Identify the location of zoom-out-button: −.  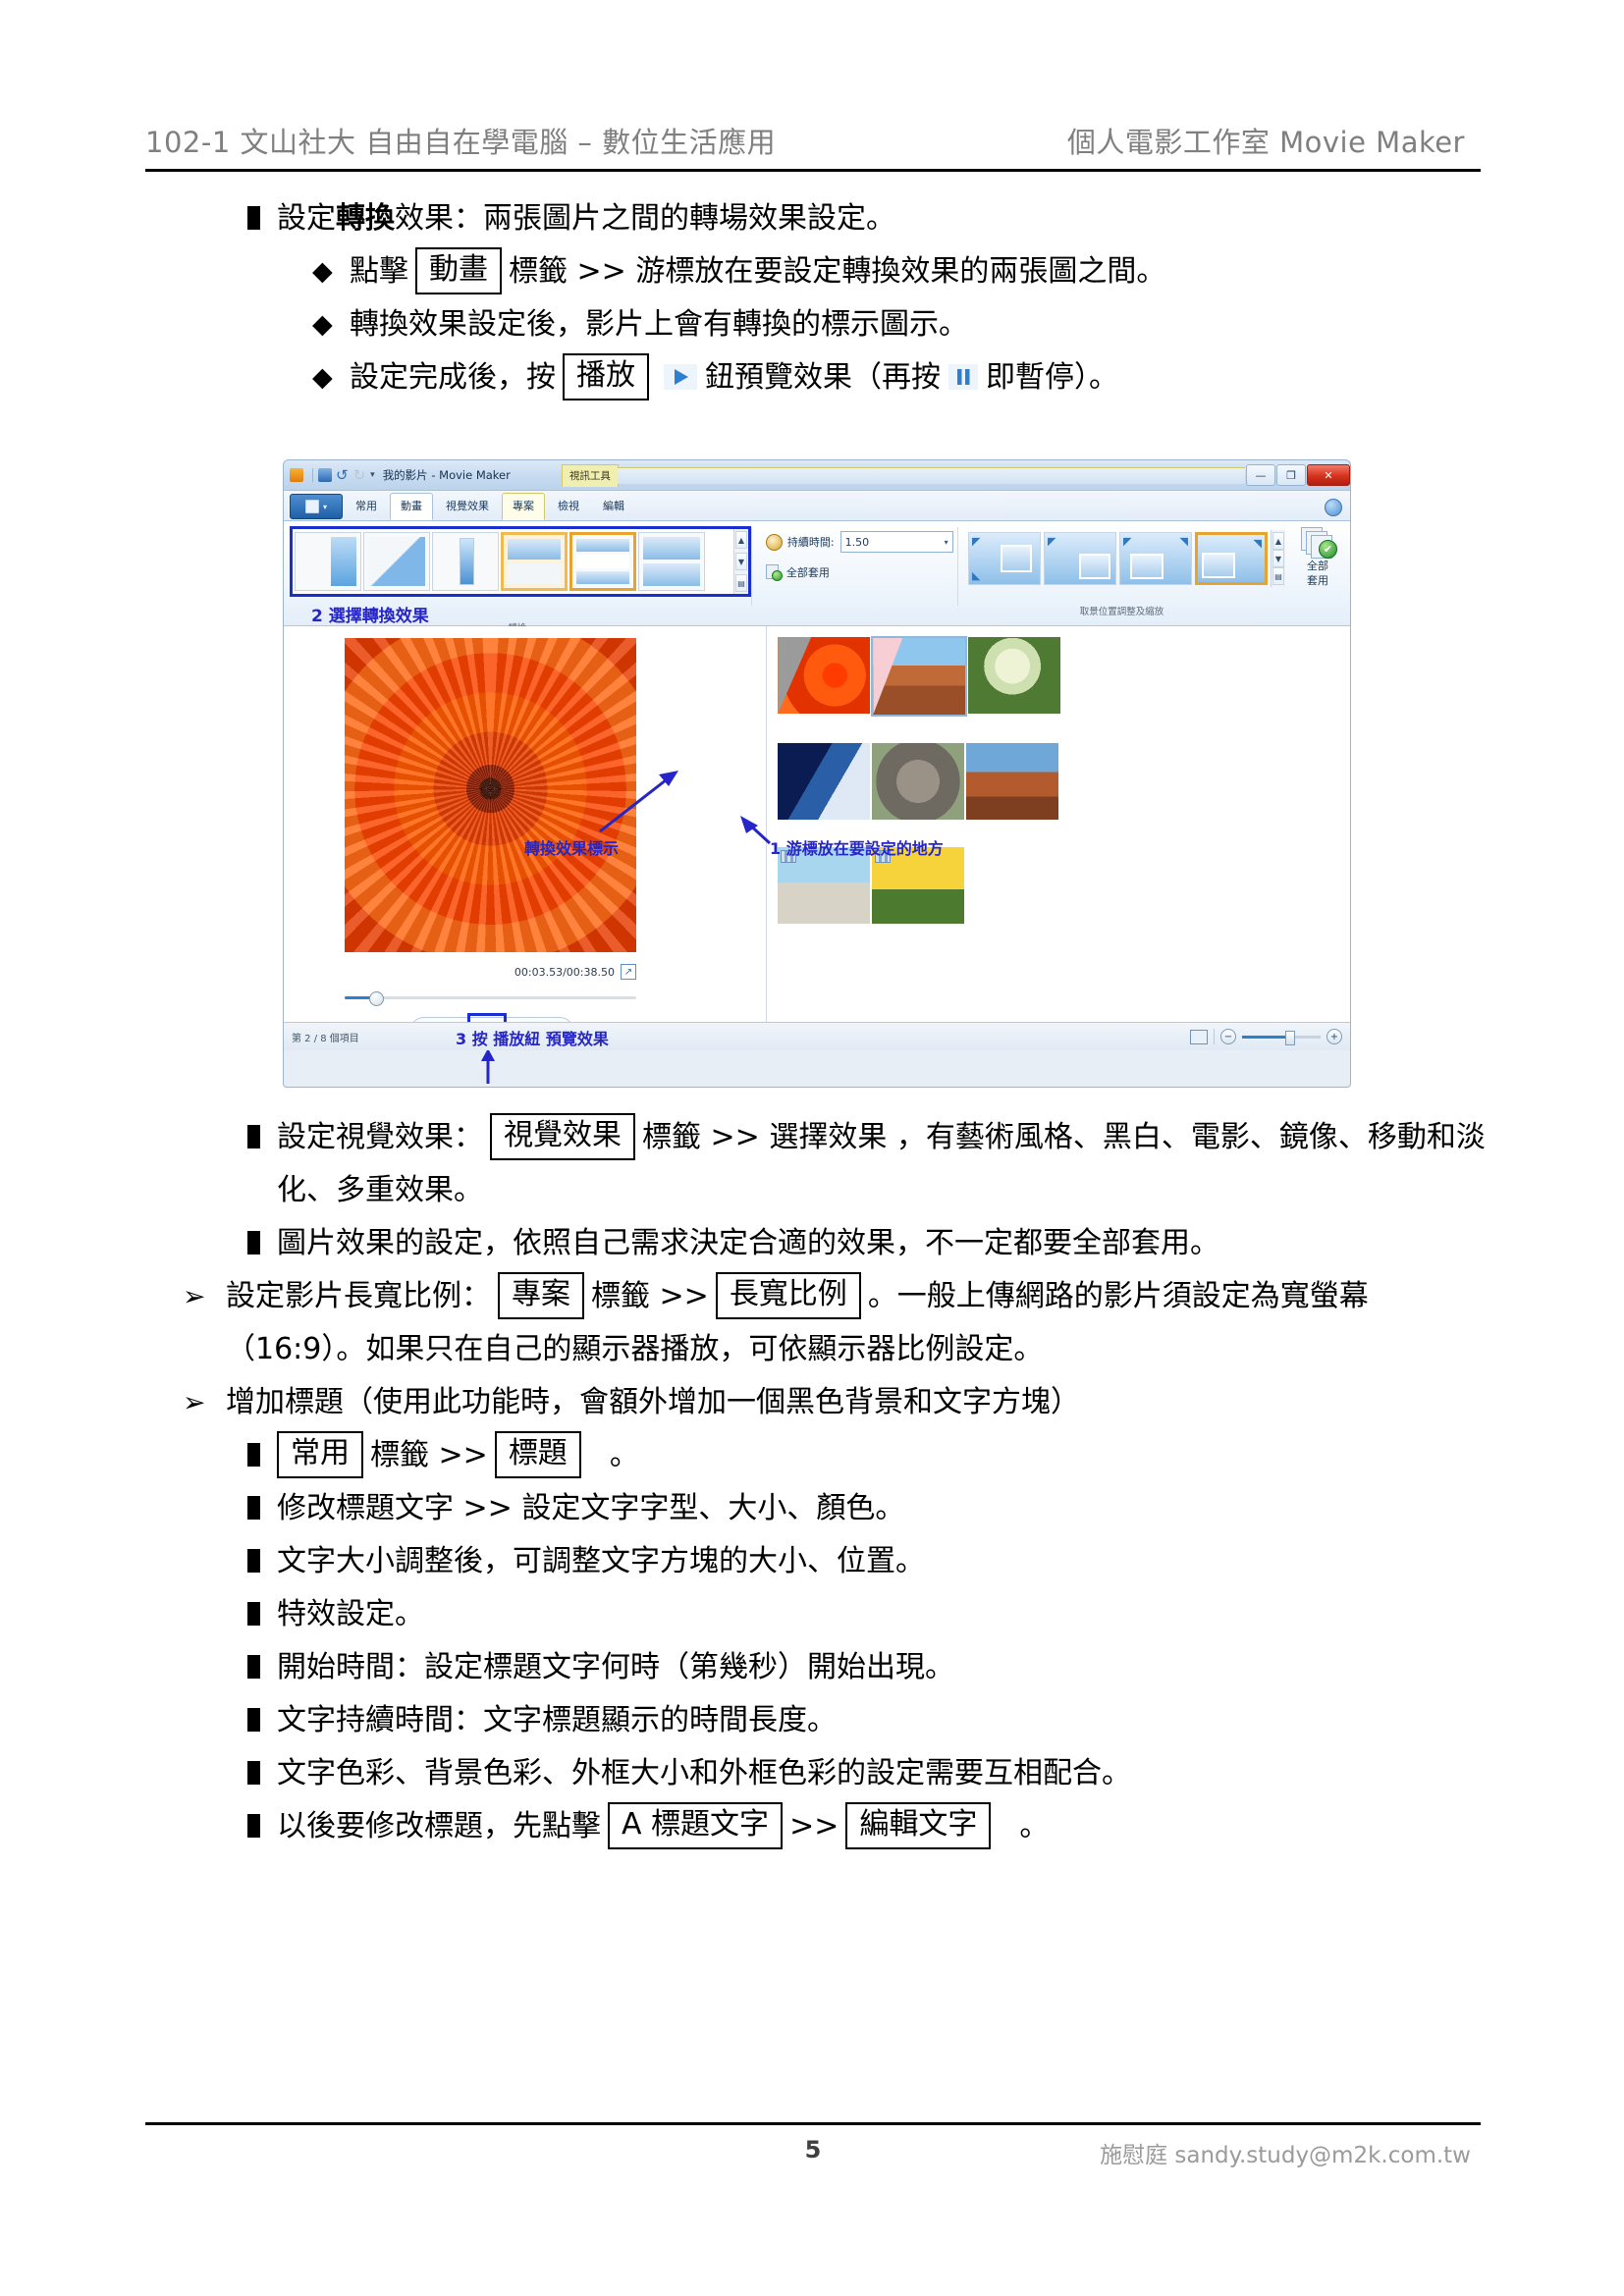
(1228, 1037).